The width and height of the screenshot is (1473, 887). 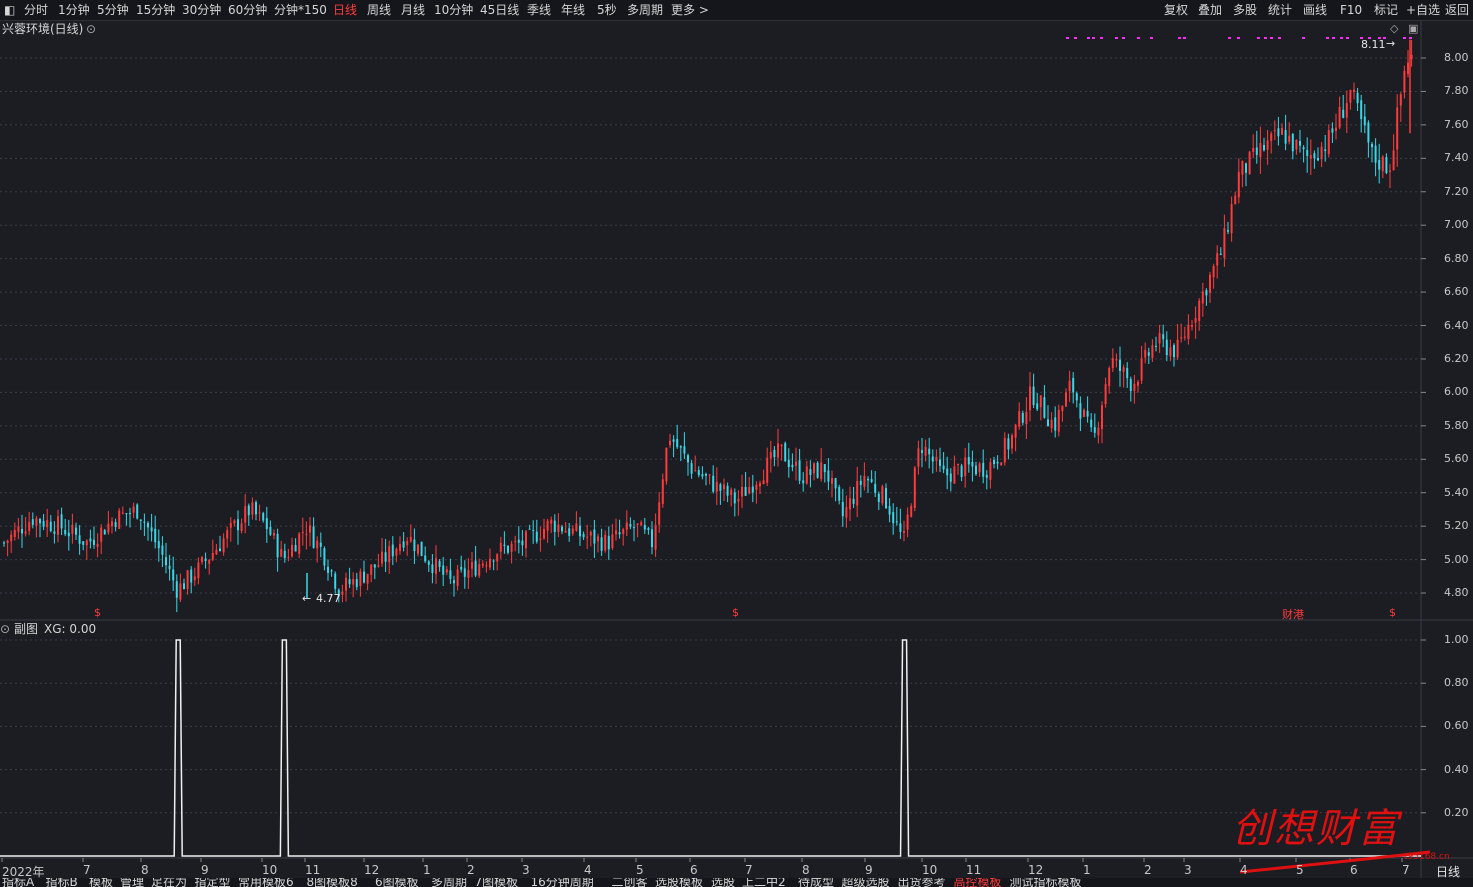 I want to click on template-tab-17: 超级选股, so click(x=866, y=882).